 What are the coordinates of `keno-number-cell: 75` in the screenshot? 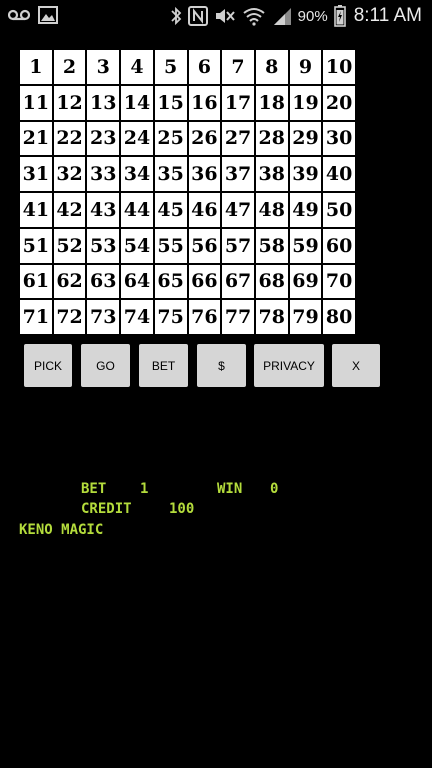 It's located at (170, 317).